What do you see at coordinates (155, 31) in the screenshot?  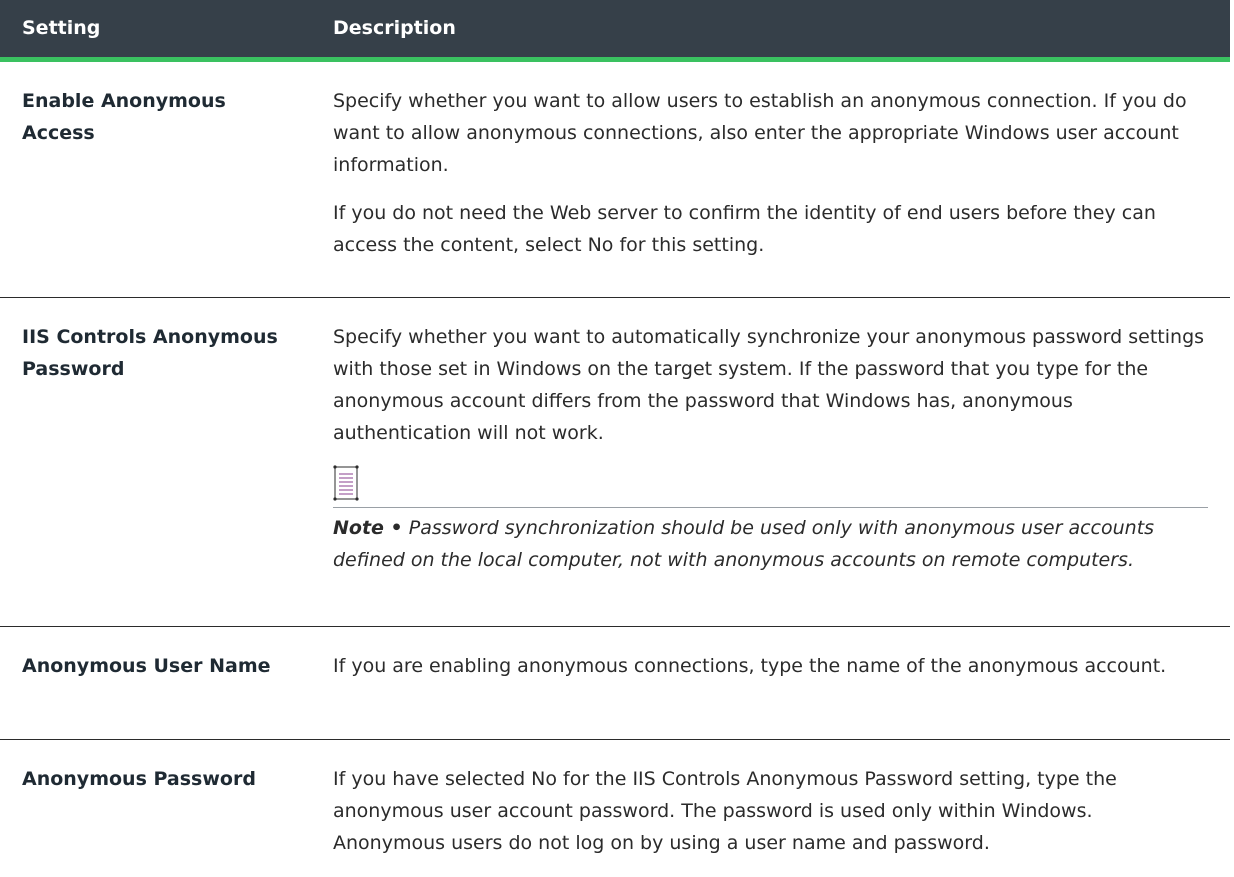 I see `header-setting: Setting` at bounding box center [155, 31].